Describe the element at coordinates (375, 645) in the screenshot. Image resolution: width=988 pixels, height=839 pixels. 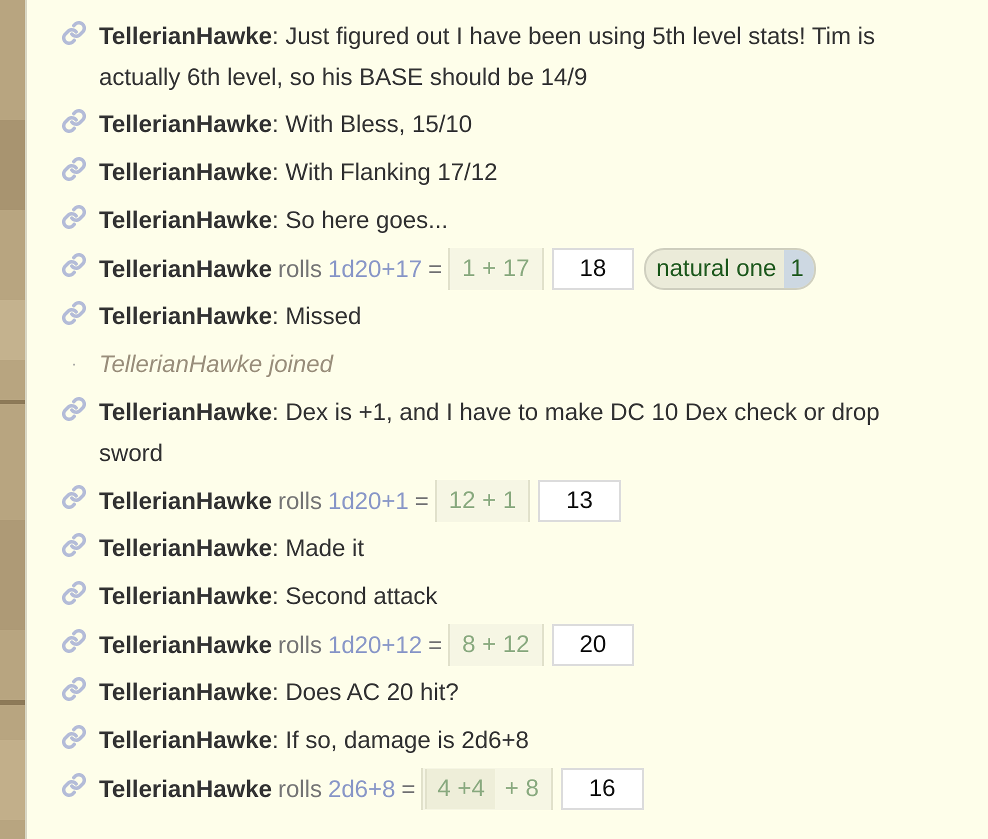
I see `dice-formula: 1d20+12` at that location.